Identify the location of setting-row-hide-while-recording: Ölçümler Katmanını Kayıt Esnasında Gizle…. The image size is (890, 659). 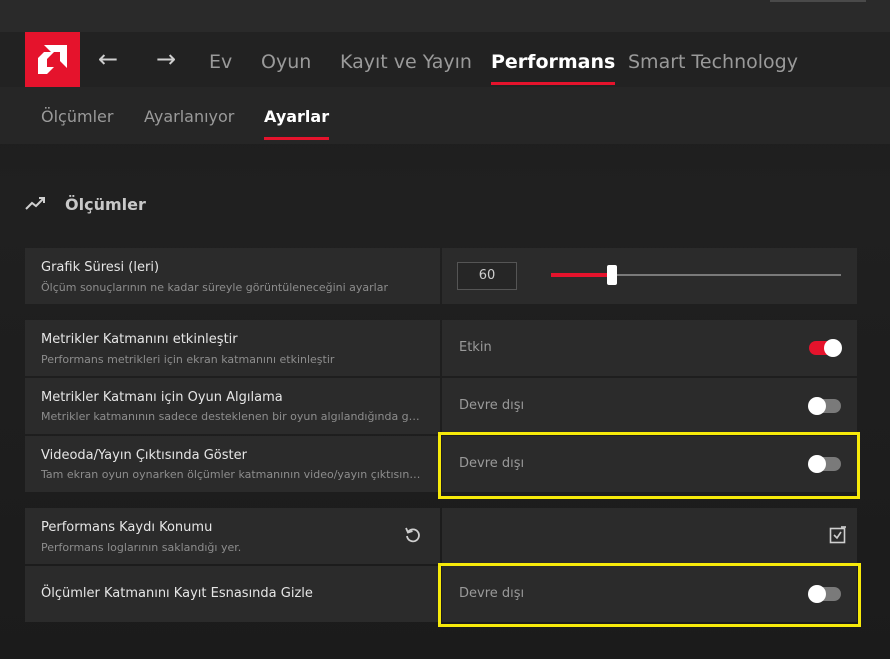
(441, 594).